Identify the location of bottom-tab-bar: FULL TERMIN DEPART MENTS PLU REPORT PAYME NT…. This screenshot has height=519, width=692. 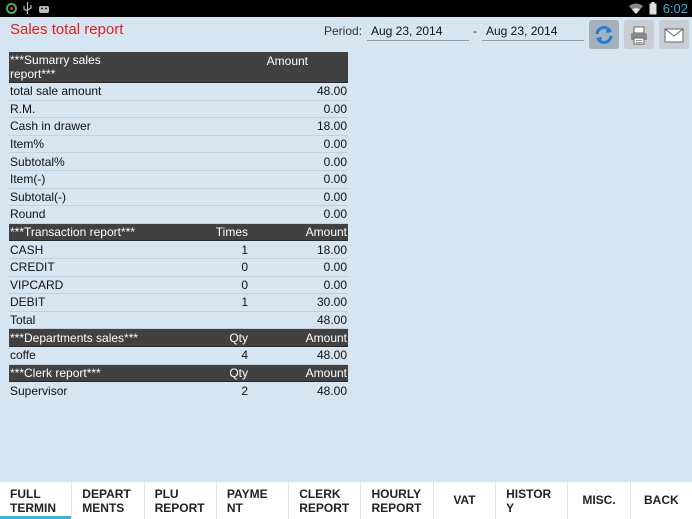
(346, 500).